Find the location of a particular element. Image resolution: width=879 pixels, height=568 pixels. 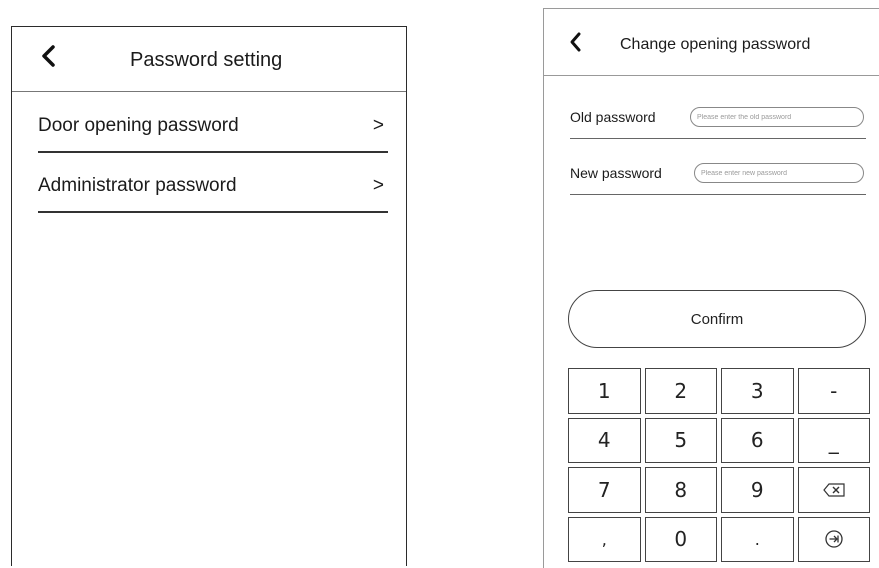

menu-item-door-opening-password: Door opening password > is located at coordinates (213, 125).